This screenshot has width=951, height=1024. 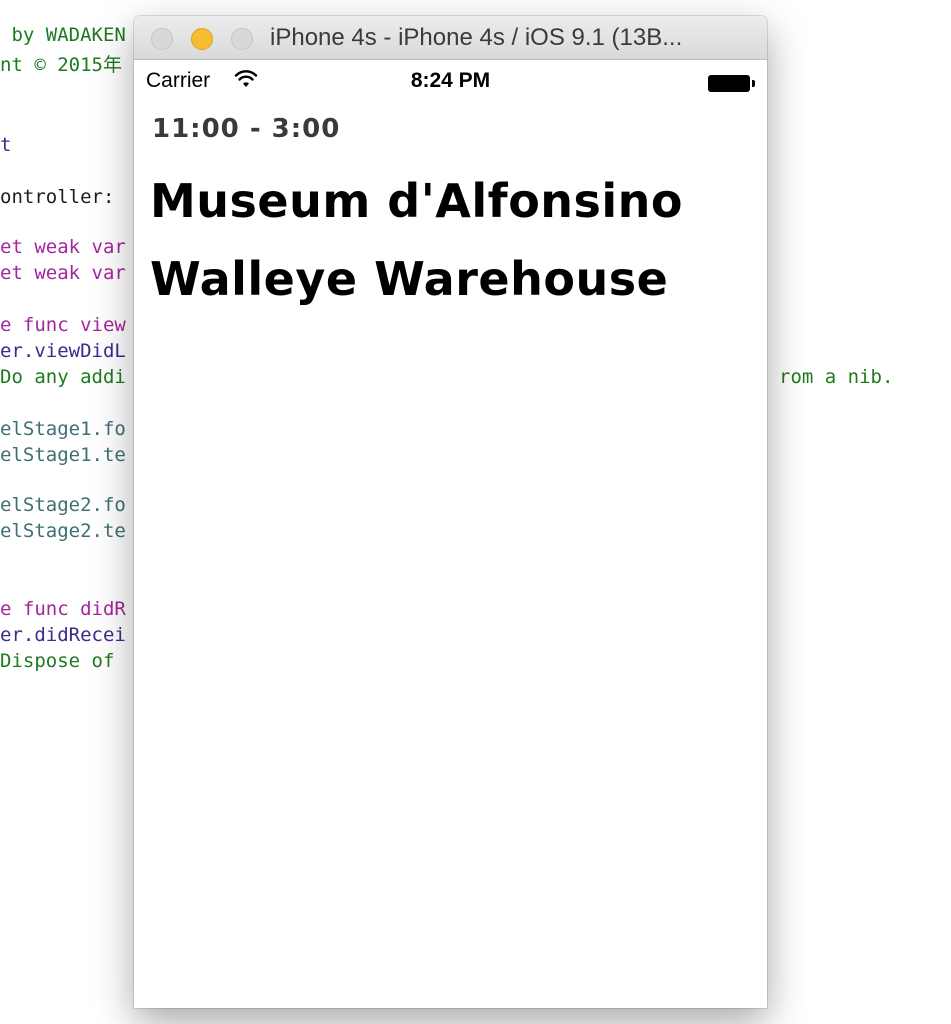 What do you see at coordinates (57, 197) in the screenshot?
I see `code-line: ontroller:` at bounding box center [57, 197].